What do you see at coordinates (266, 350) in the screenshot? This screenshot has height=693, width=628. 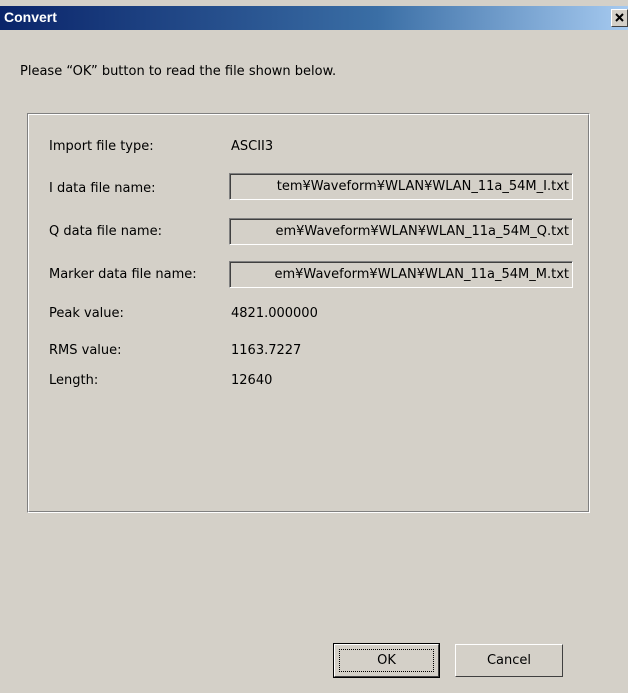 I see `rms-value: 1163.7227` at bounding box center [266, 350].